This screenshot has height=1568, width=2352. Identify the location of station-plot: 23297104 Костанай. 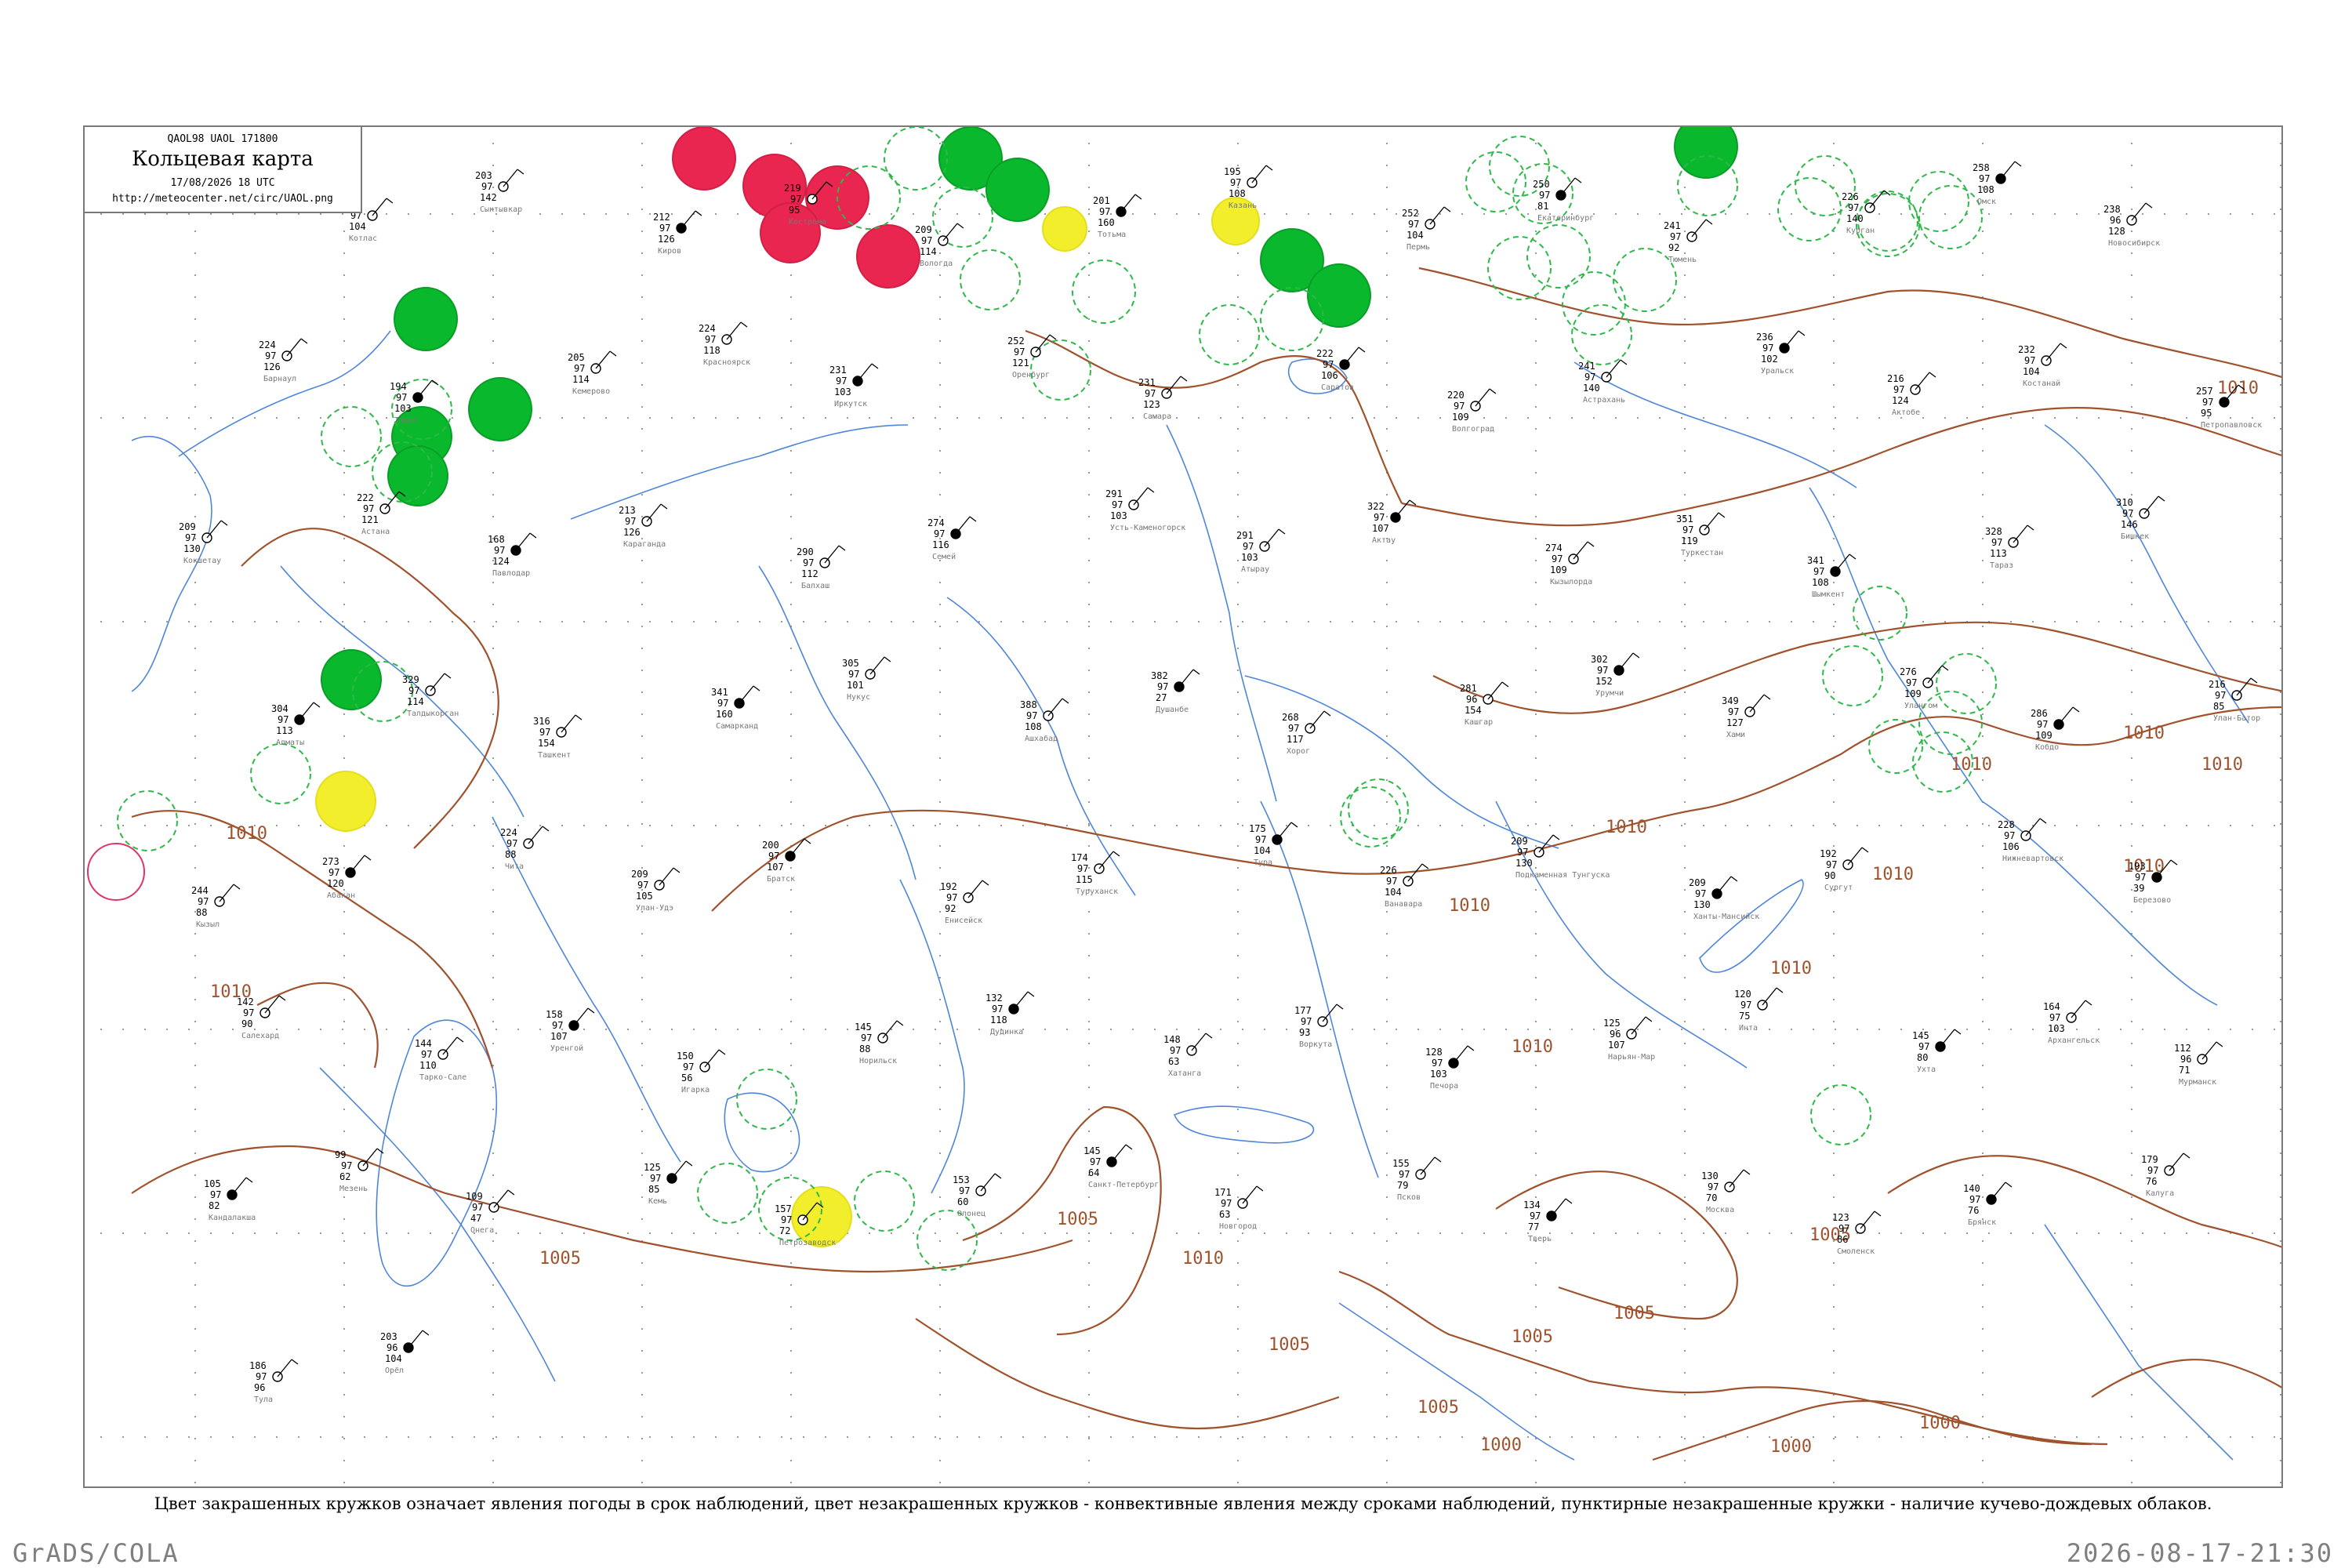
(2042, 365).